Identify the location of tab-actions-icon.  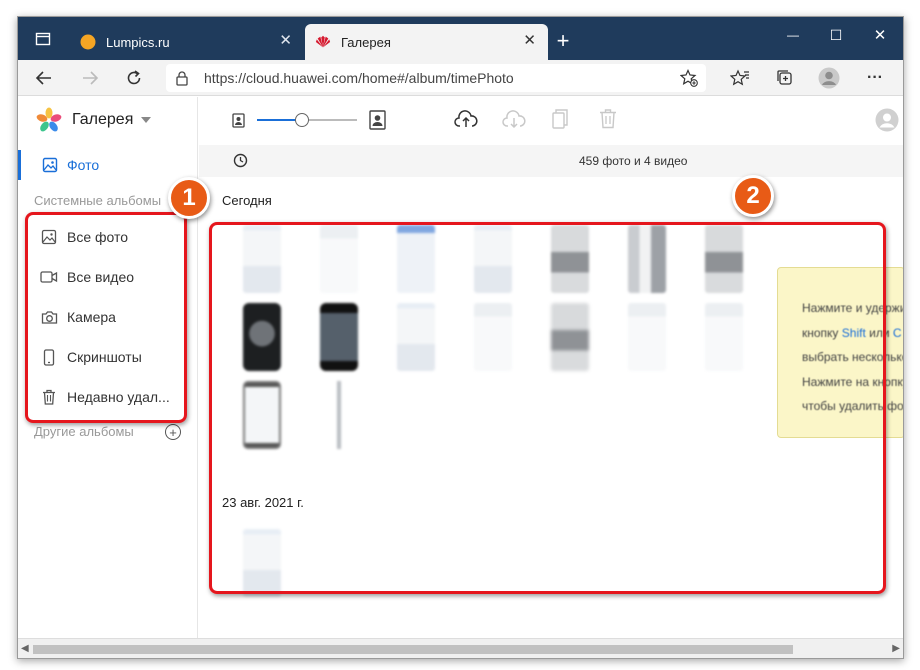
(43, 39).